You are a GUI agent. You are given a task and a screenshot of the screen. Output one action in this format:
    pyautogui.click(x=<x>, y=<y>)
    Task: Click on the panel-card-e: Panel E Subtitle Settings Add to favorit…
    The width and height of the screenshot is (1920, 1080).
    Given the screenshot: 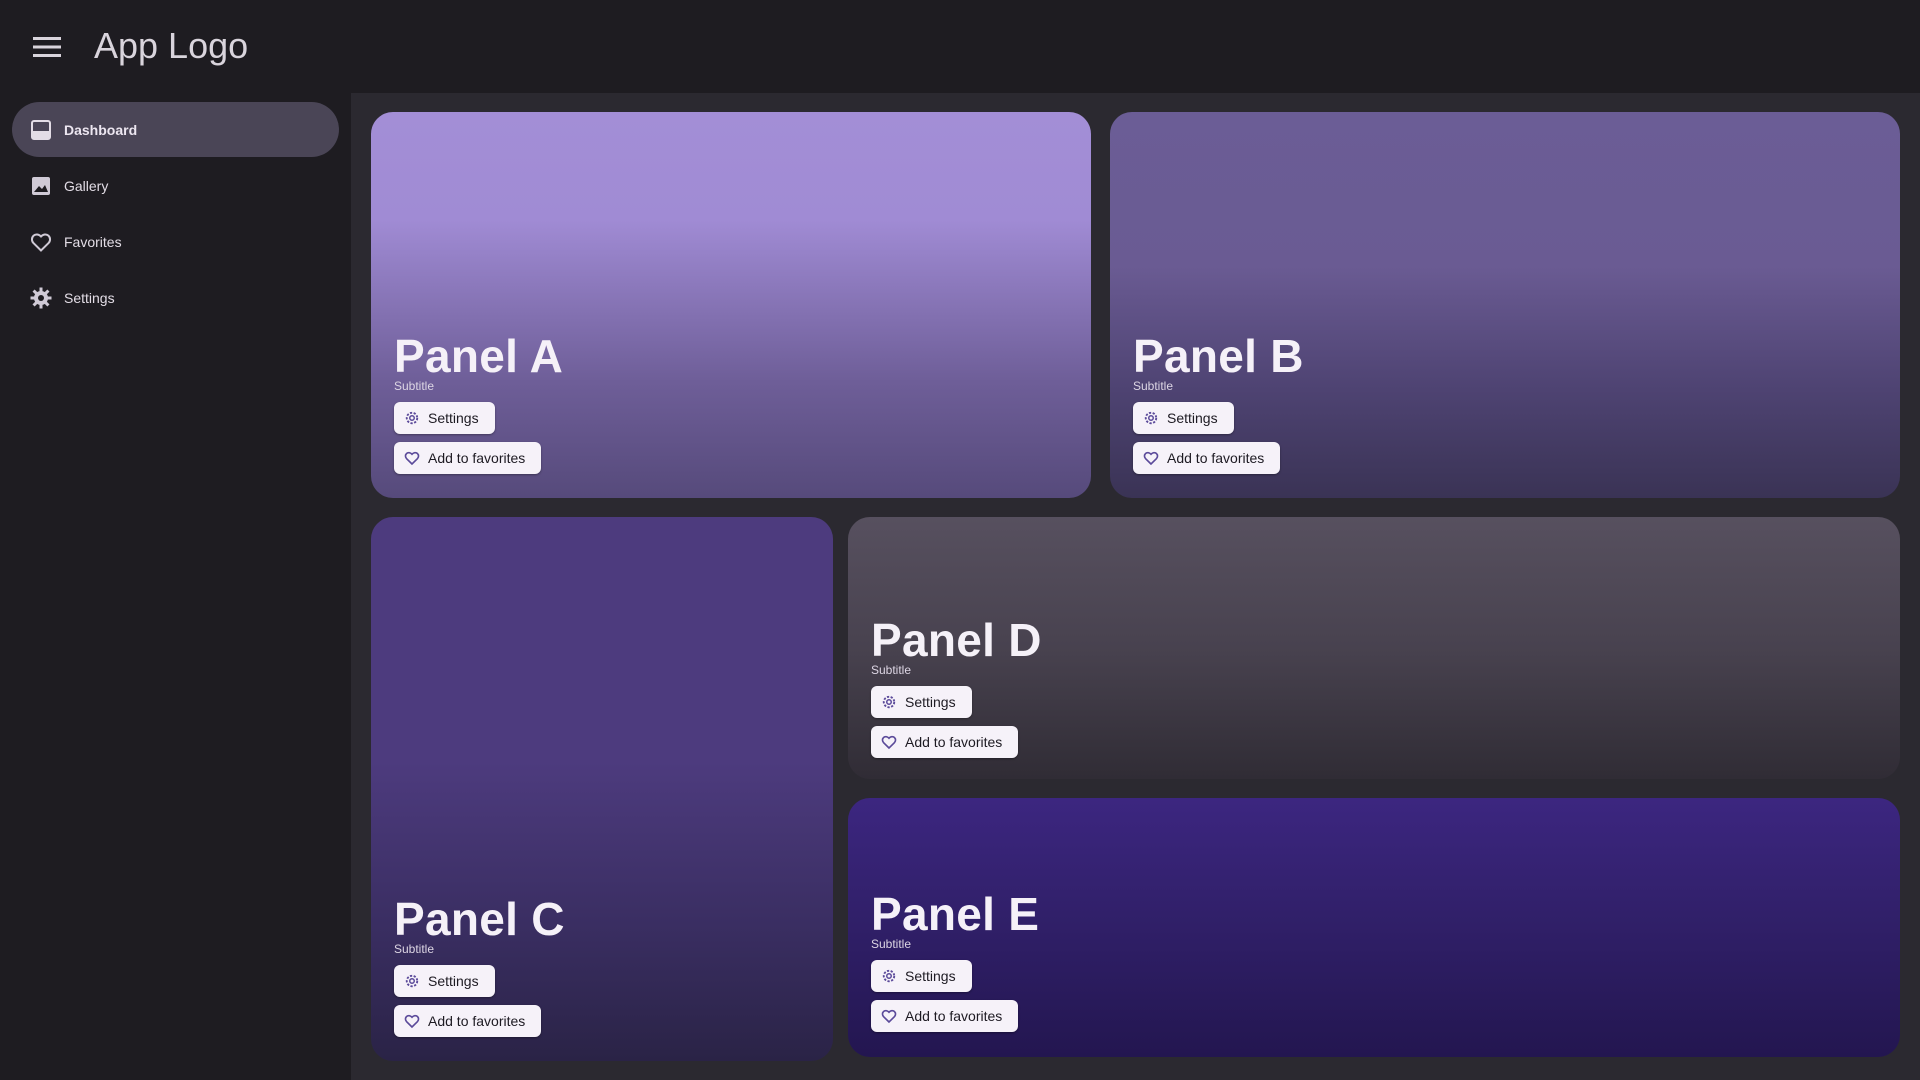 What is the action you would take?
    pyautogui.click(x=1374, y=927)
    